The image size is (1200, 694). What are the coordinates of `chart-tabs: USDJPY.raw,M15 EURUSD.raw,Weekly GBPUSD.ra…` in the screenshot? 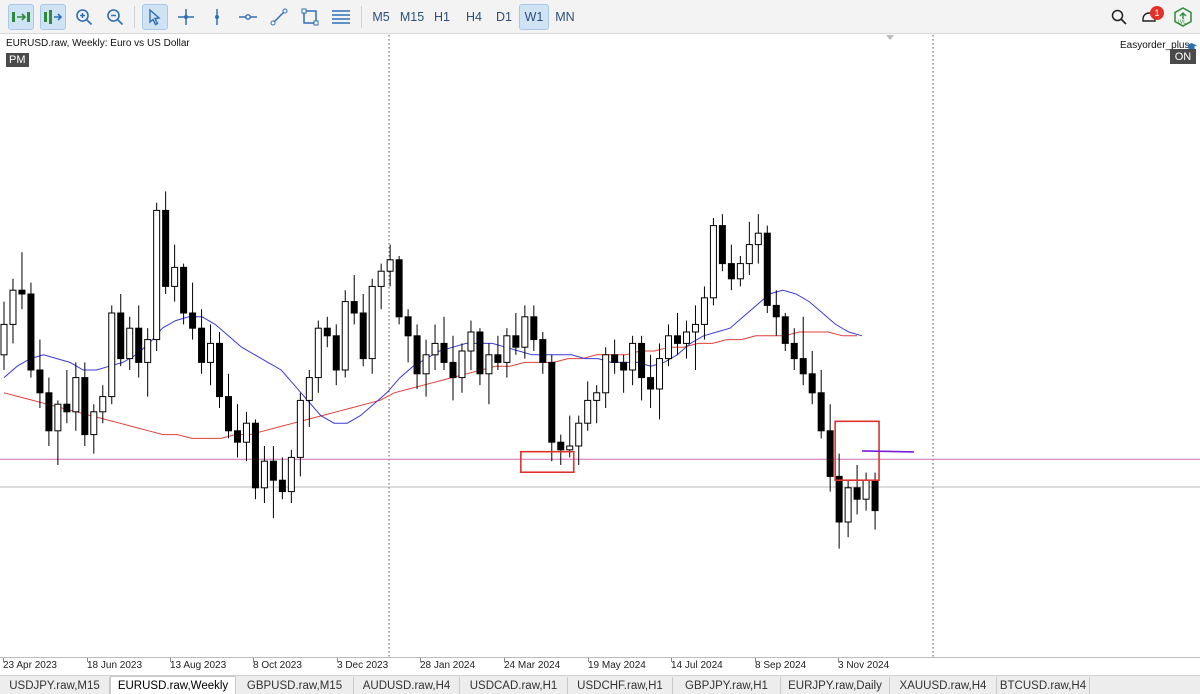 It's located at (600, 684).